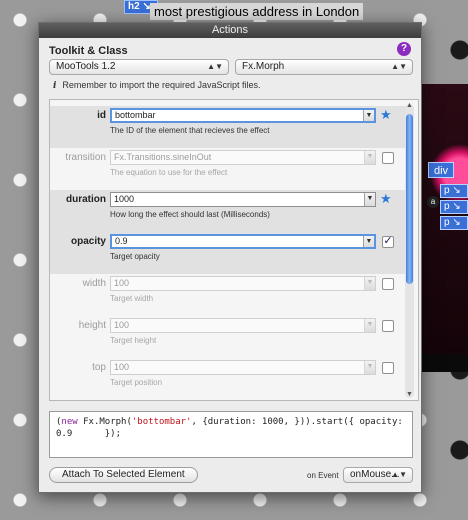  Describe the element at coordinates (88, 51) in the screenshot. I see `section-title: Toolkit & Class` at that location.